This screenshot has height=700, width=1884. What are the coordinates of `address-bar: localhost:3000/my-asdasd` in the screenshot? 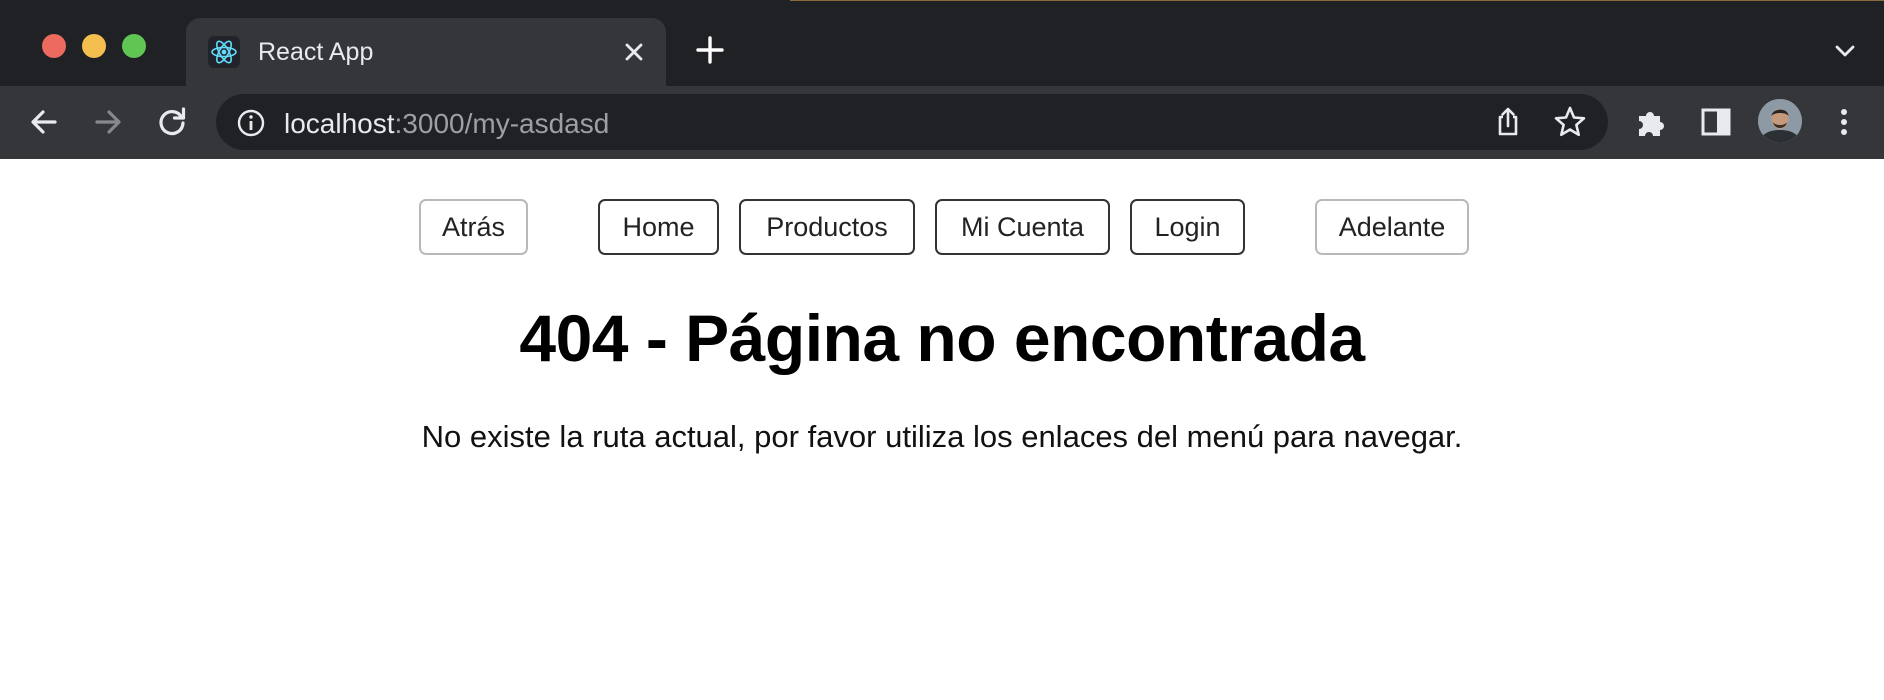 It's located at (912, 122).